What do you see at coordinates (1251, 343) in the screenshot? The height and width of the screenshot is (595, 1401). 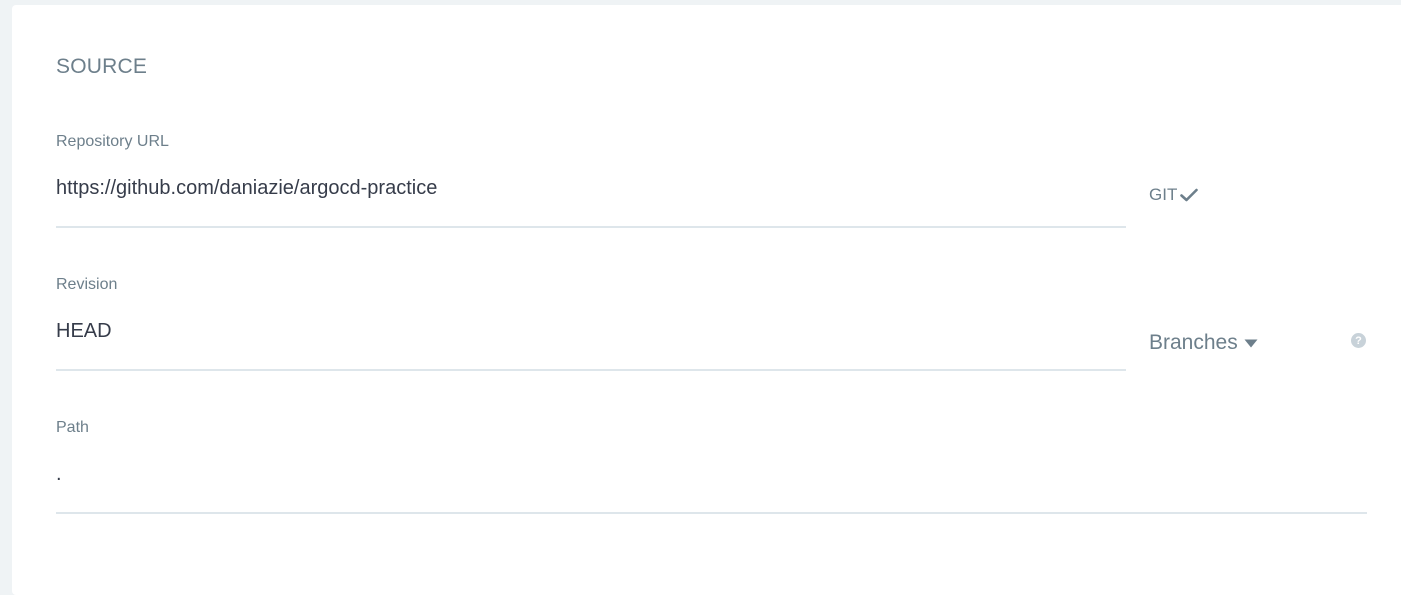 I see `caret-down-icon` at bounding box center [1251, 343].